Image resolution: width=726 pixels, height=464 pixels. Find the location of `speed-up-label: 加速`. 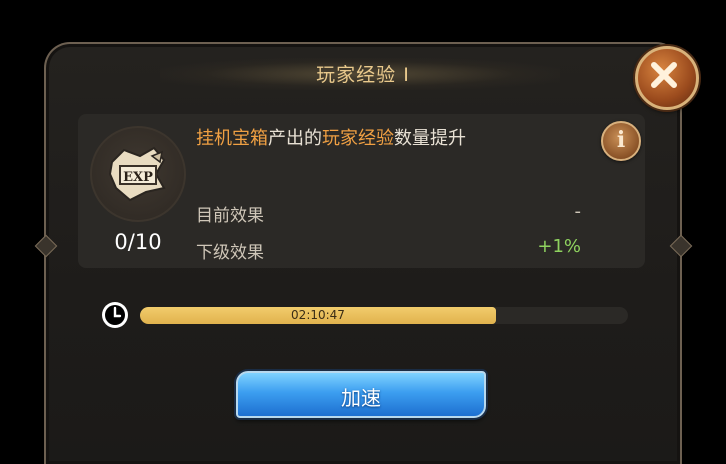

speed-up-label: 加速 is located at coordinates (361, 398).